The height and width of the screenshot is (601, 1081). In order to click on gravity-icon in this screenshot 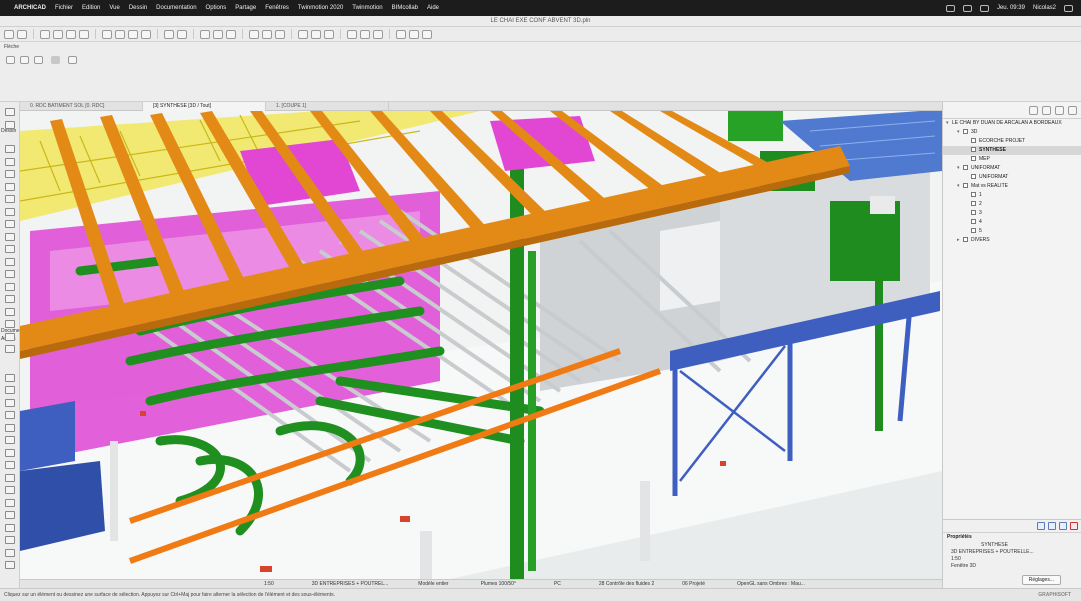, I will do `click(146, 34)`.